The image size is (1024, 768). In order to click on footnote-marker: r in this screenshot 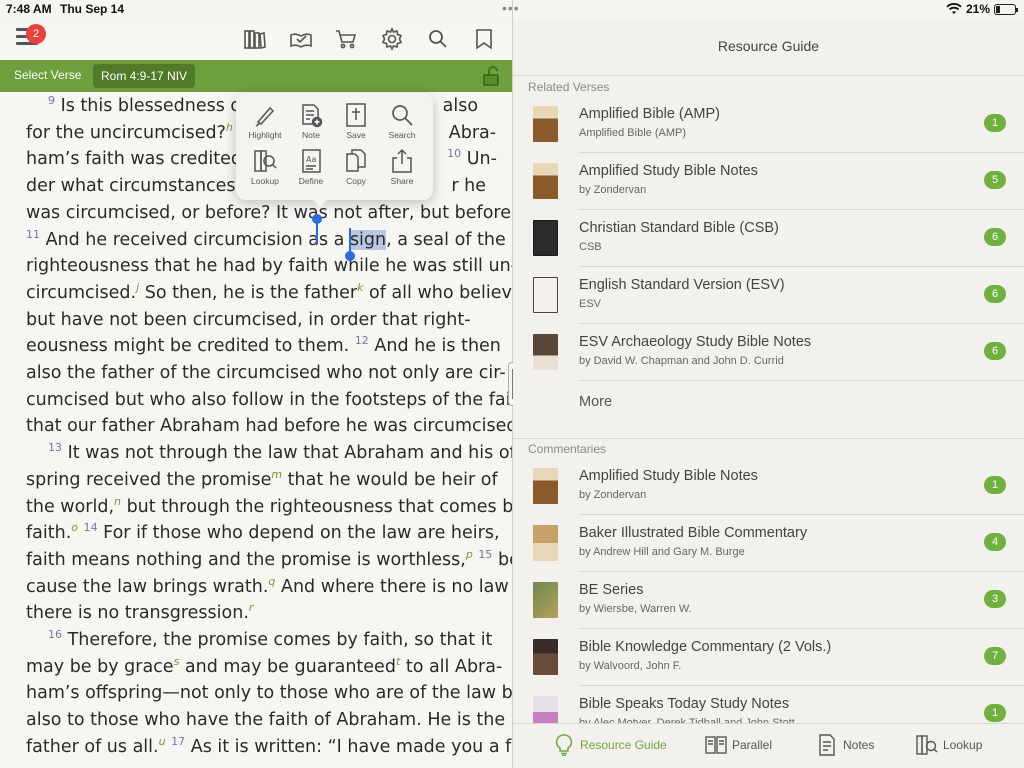, I will do `click(251, 608)`.